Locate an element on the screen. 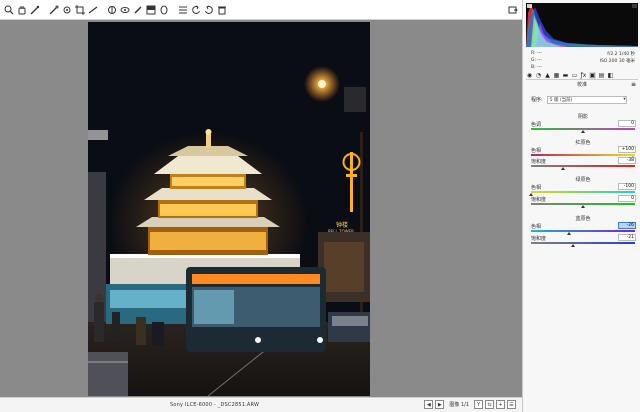 This screenshot has width=640, height=412. trash-icon is located at coordinates (222, 10).